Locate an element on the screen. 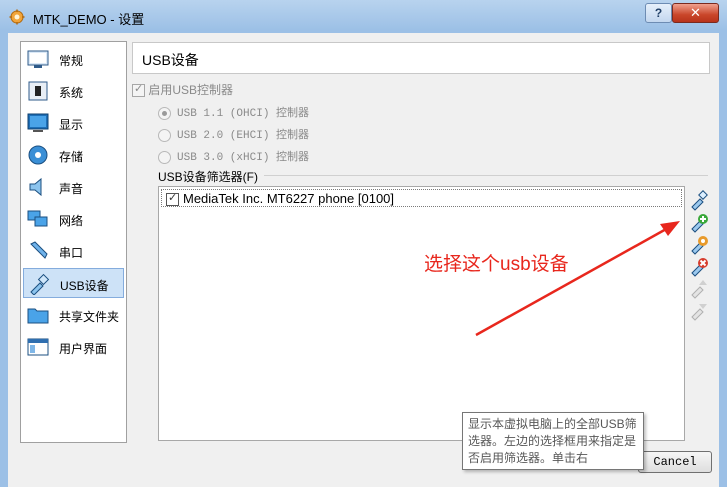  checkbox-label: 启用USB控制器 is located at coordinates (191, 90).